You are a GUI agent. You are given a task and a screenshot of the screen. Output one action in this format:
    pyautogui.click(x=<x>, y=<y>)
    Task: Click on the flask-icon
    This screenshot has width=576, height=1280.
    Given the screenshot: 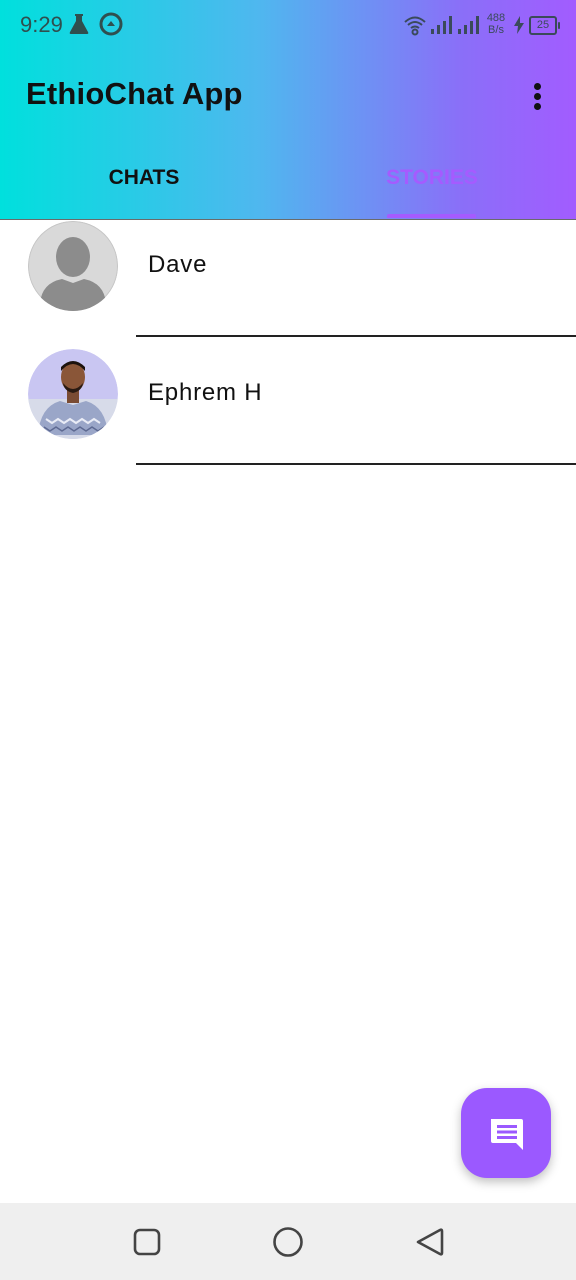 What is the action you would take?
    pyautogui.click(x=79, y=26)
    